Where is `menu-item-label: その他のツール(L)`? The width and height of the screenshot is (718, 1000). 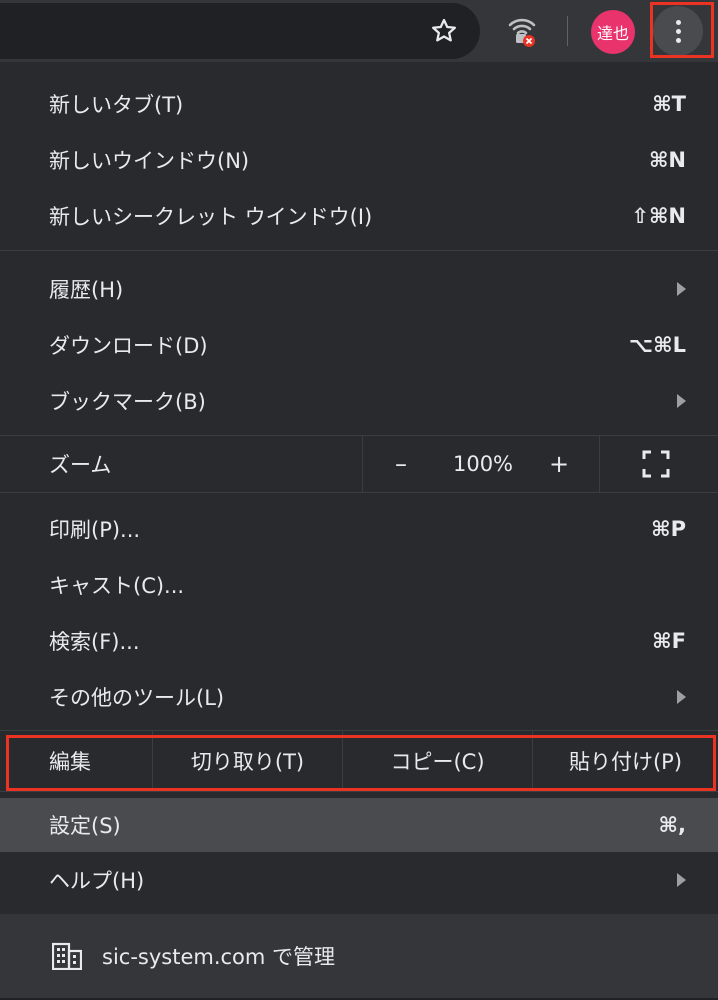 menu-item-label: その他のツール(L) is located at coordinates (137, 698).